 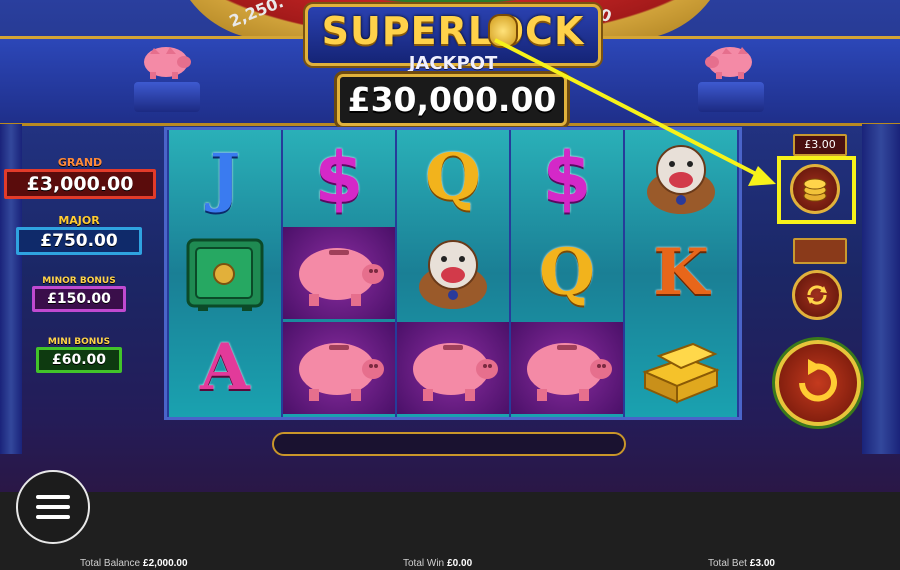 What do you see at coordinates (818, 380) in the screenshot?
I see `spin-icon` at bounding box center [818, 380].